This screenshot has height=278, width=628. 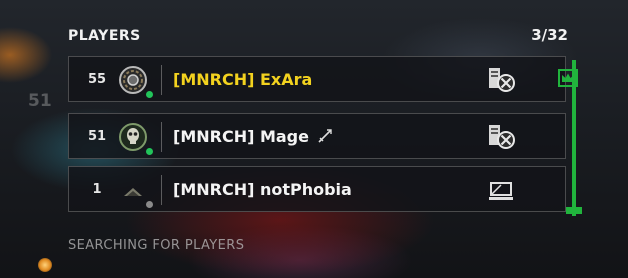 What do you see at coordinates (501, 191) in the screenshot?
I see `pc-monitor-icon` at bounding box center [501, 191].